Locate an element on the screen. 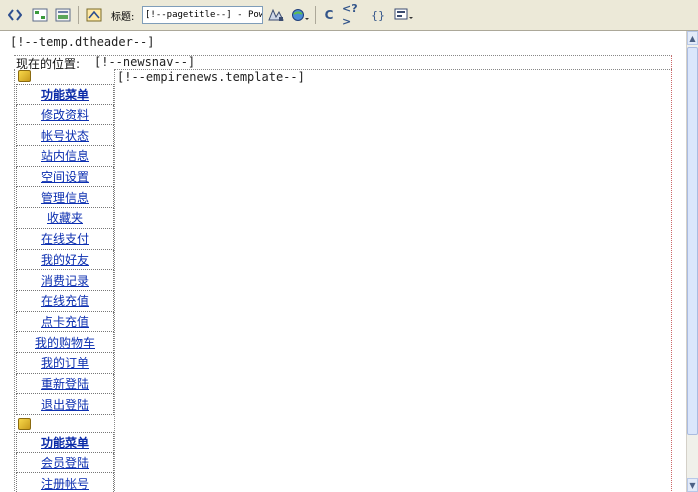 This screenshot has width=698, height=492. menu-item: 空间设置 is located at coordinates (65, 177).